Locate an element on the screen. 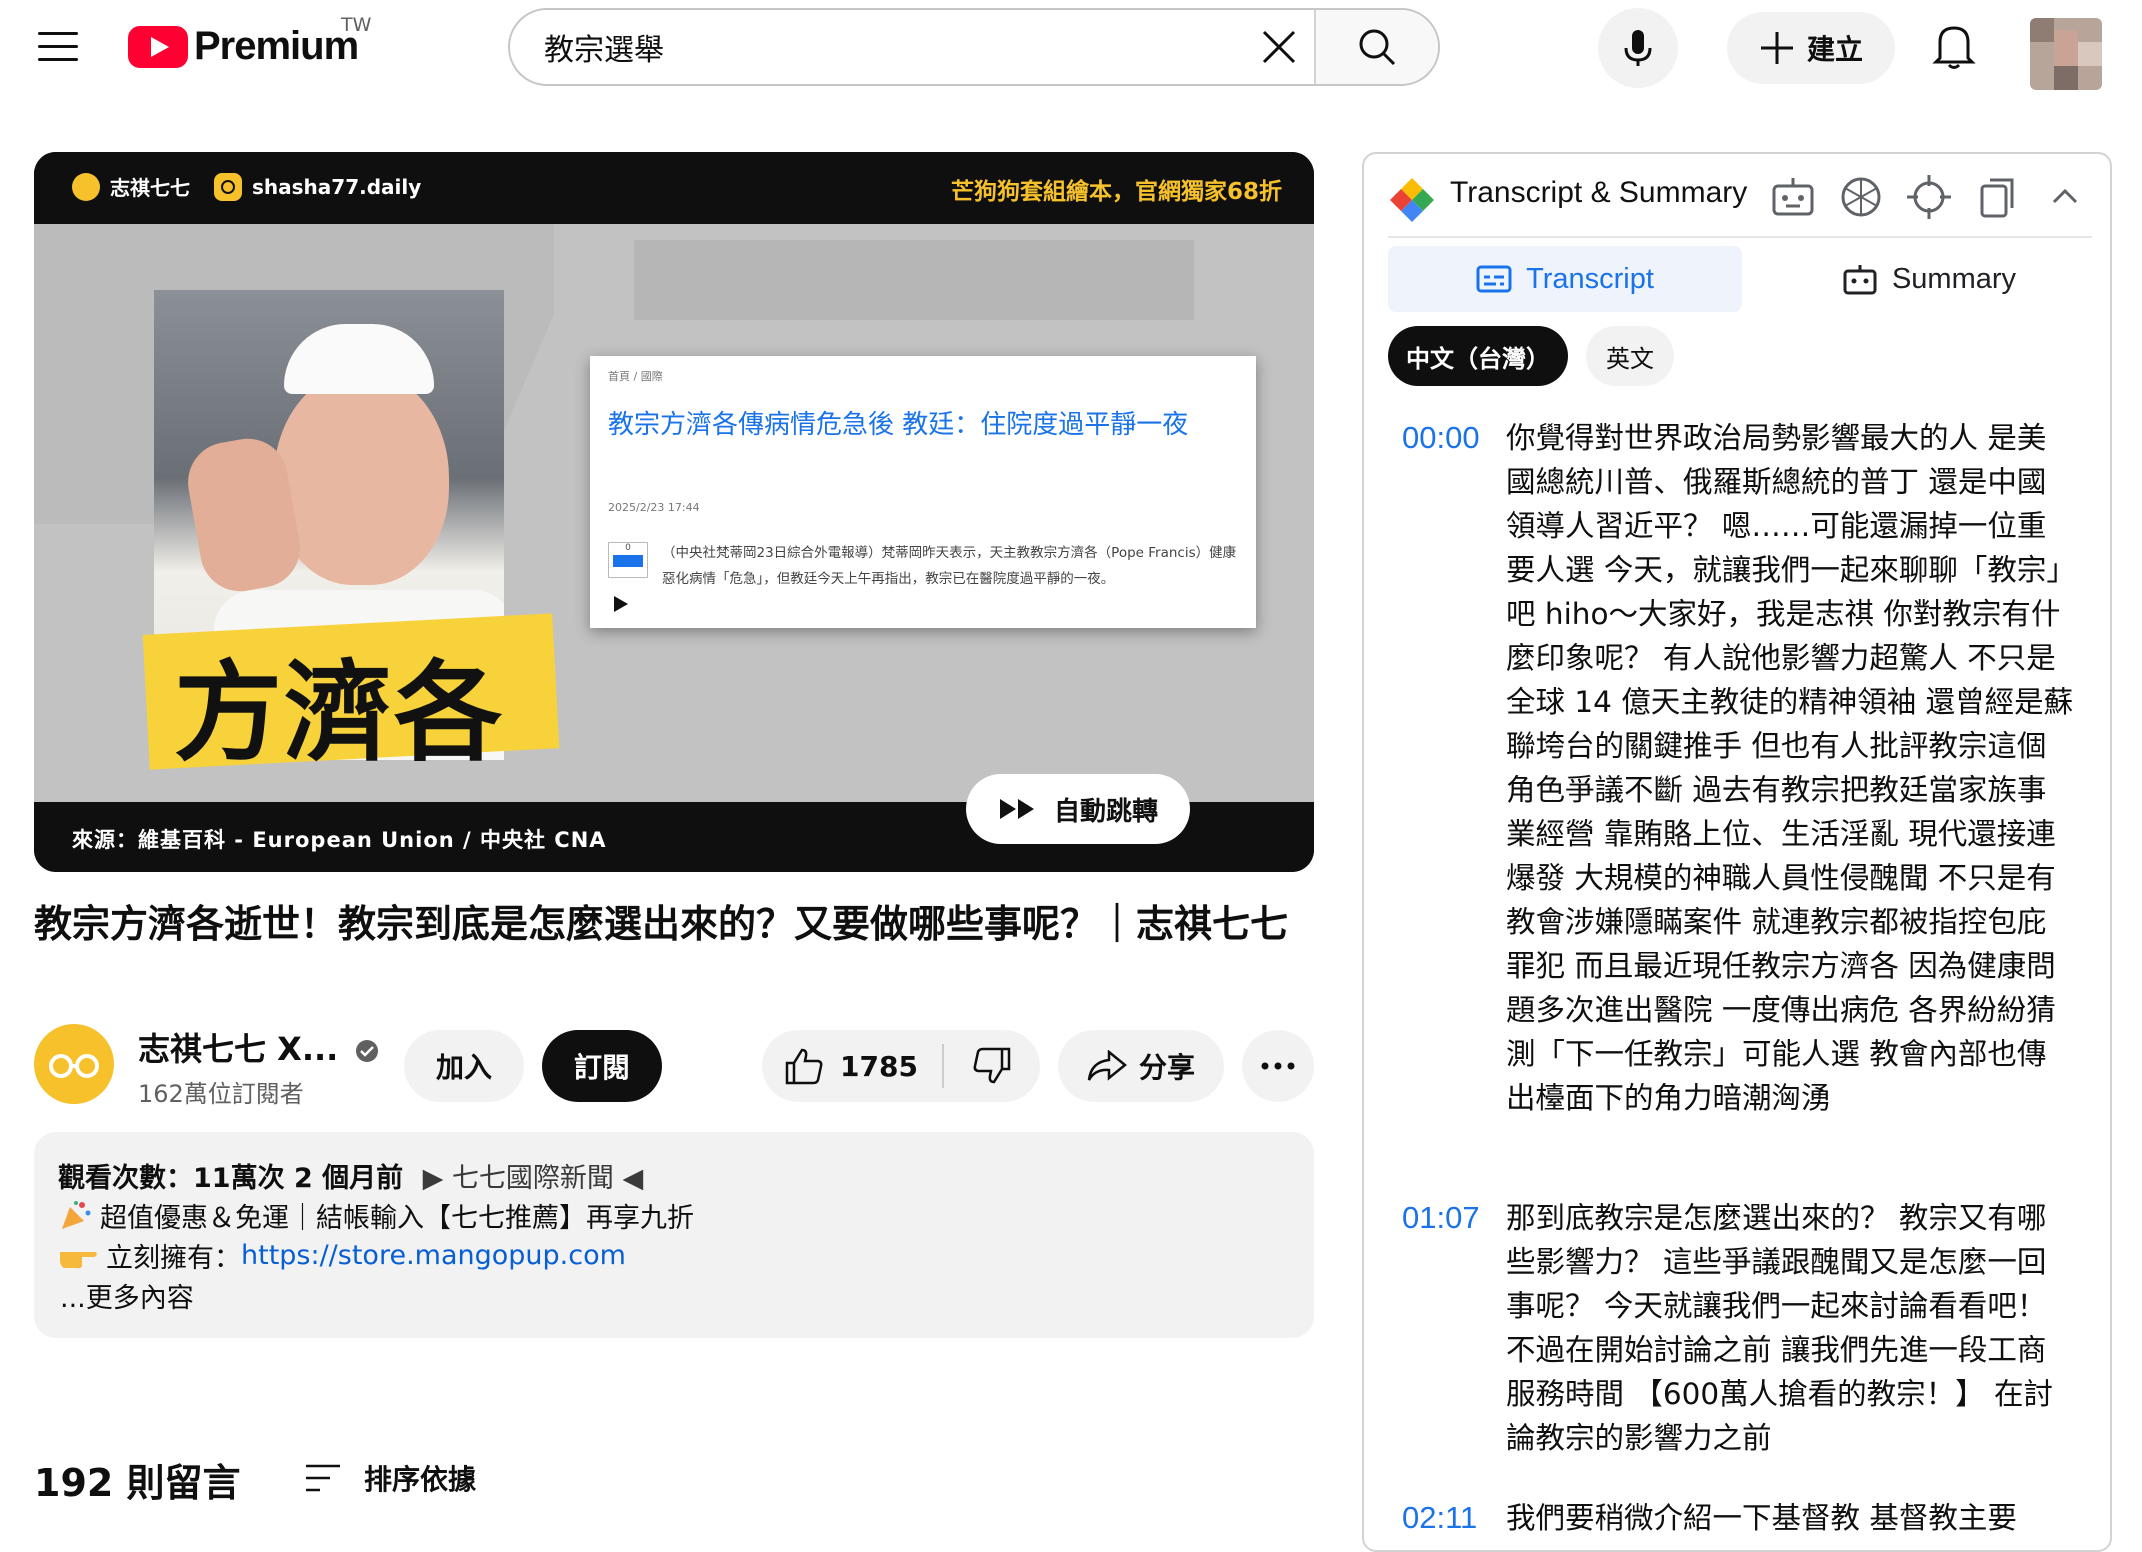 This screenshot has height=1552, width=2142. verified-icon is located at coordinates (367, 1051).